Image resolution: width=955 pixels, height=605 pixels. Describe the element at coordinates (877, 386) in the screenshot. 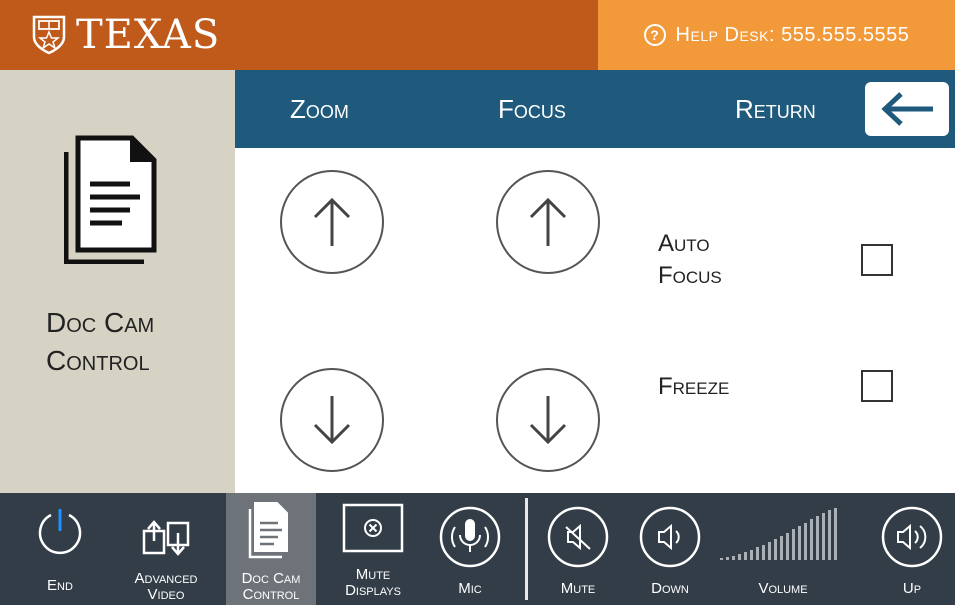

I see `freeze-checkbox` at that location.